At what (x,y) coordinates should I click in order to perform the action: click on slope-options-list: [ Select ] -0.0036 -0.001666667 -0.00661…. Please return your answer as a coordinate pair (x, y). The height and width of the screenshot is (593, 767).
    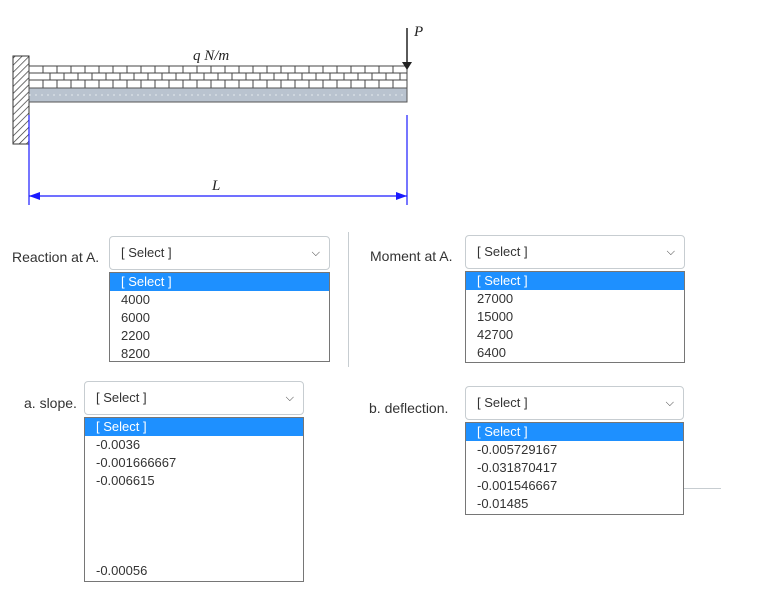
    Looking at the image, I should click on (194, 499).